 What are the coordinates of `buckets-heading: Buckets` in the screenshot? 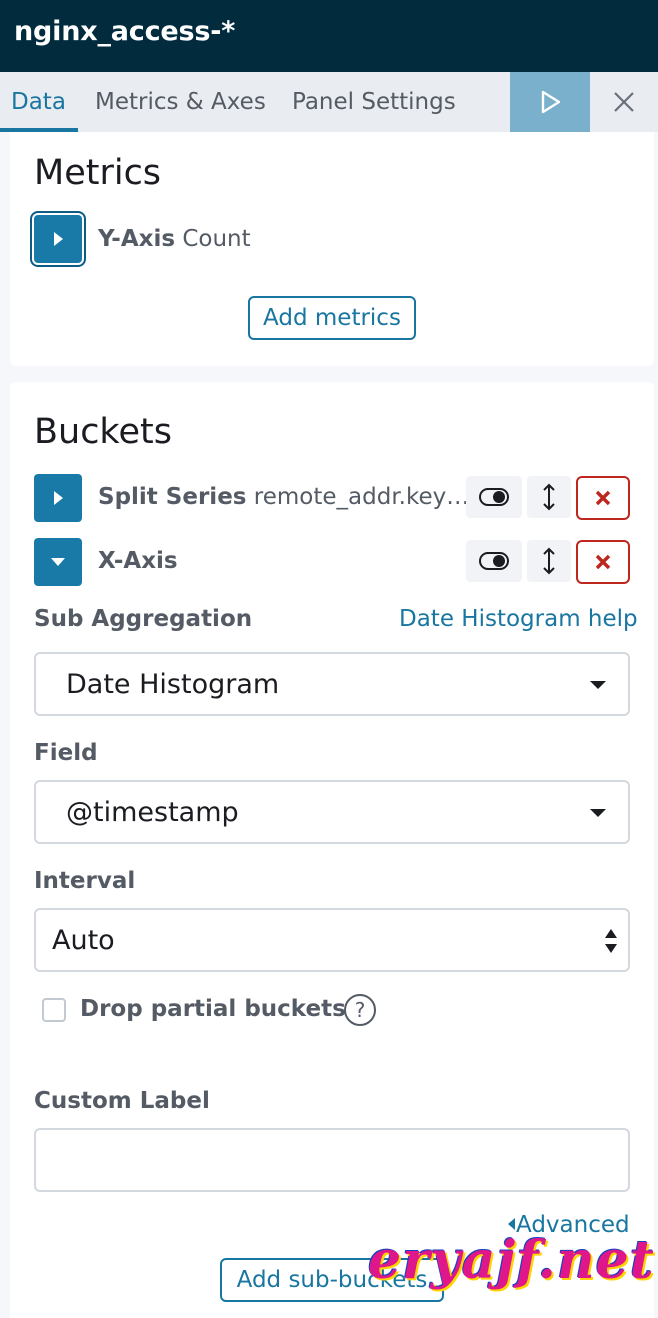 It's located at (103, 432).